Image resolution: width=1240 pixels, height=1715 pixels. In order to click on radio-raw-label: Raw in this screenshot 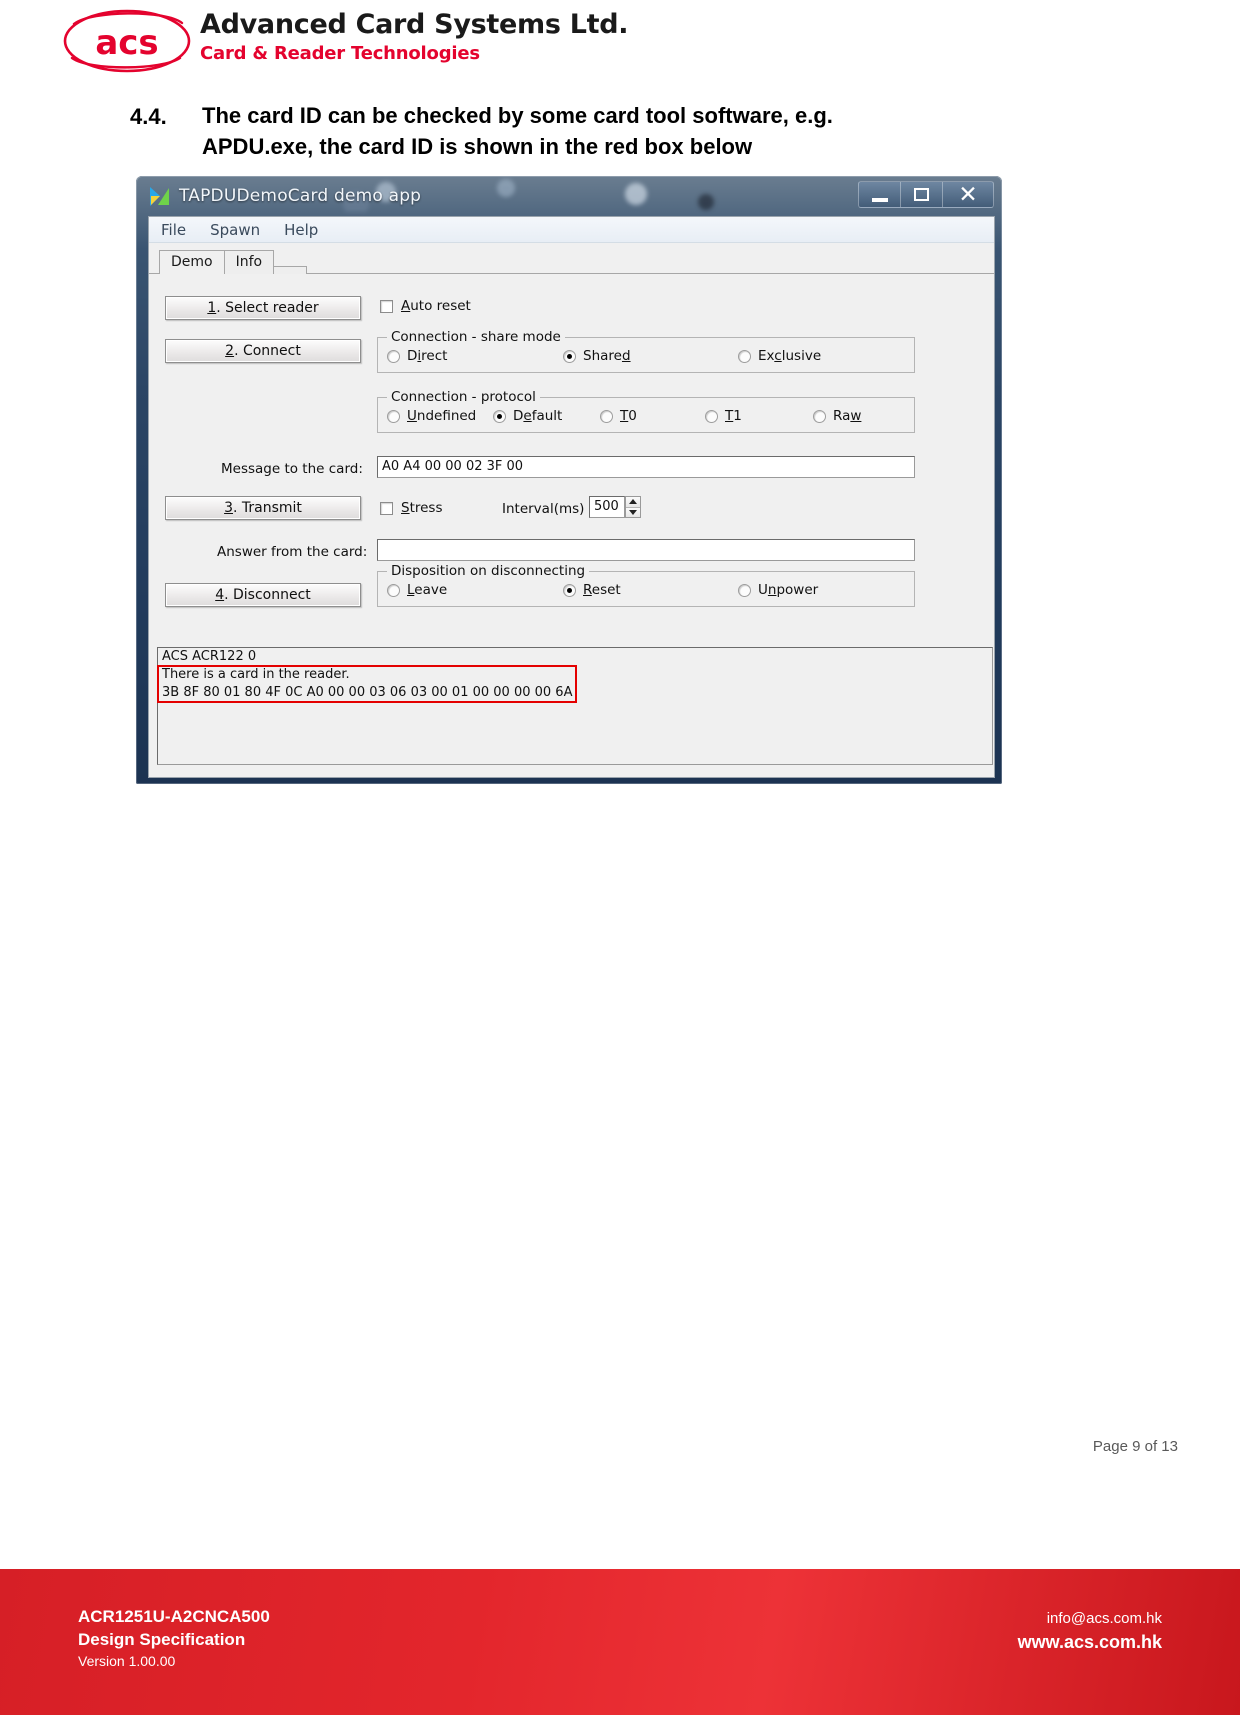, I will do `click(847, 416)`.